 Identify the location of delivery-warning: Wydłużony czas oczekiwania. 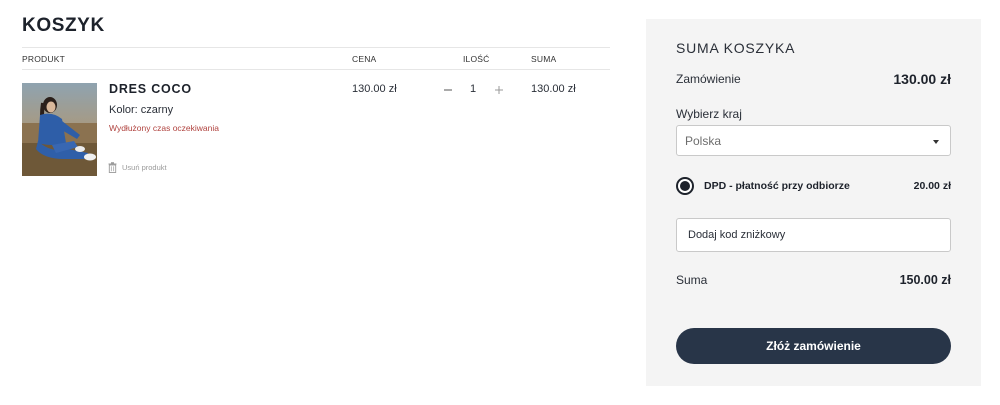
(164, 128).